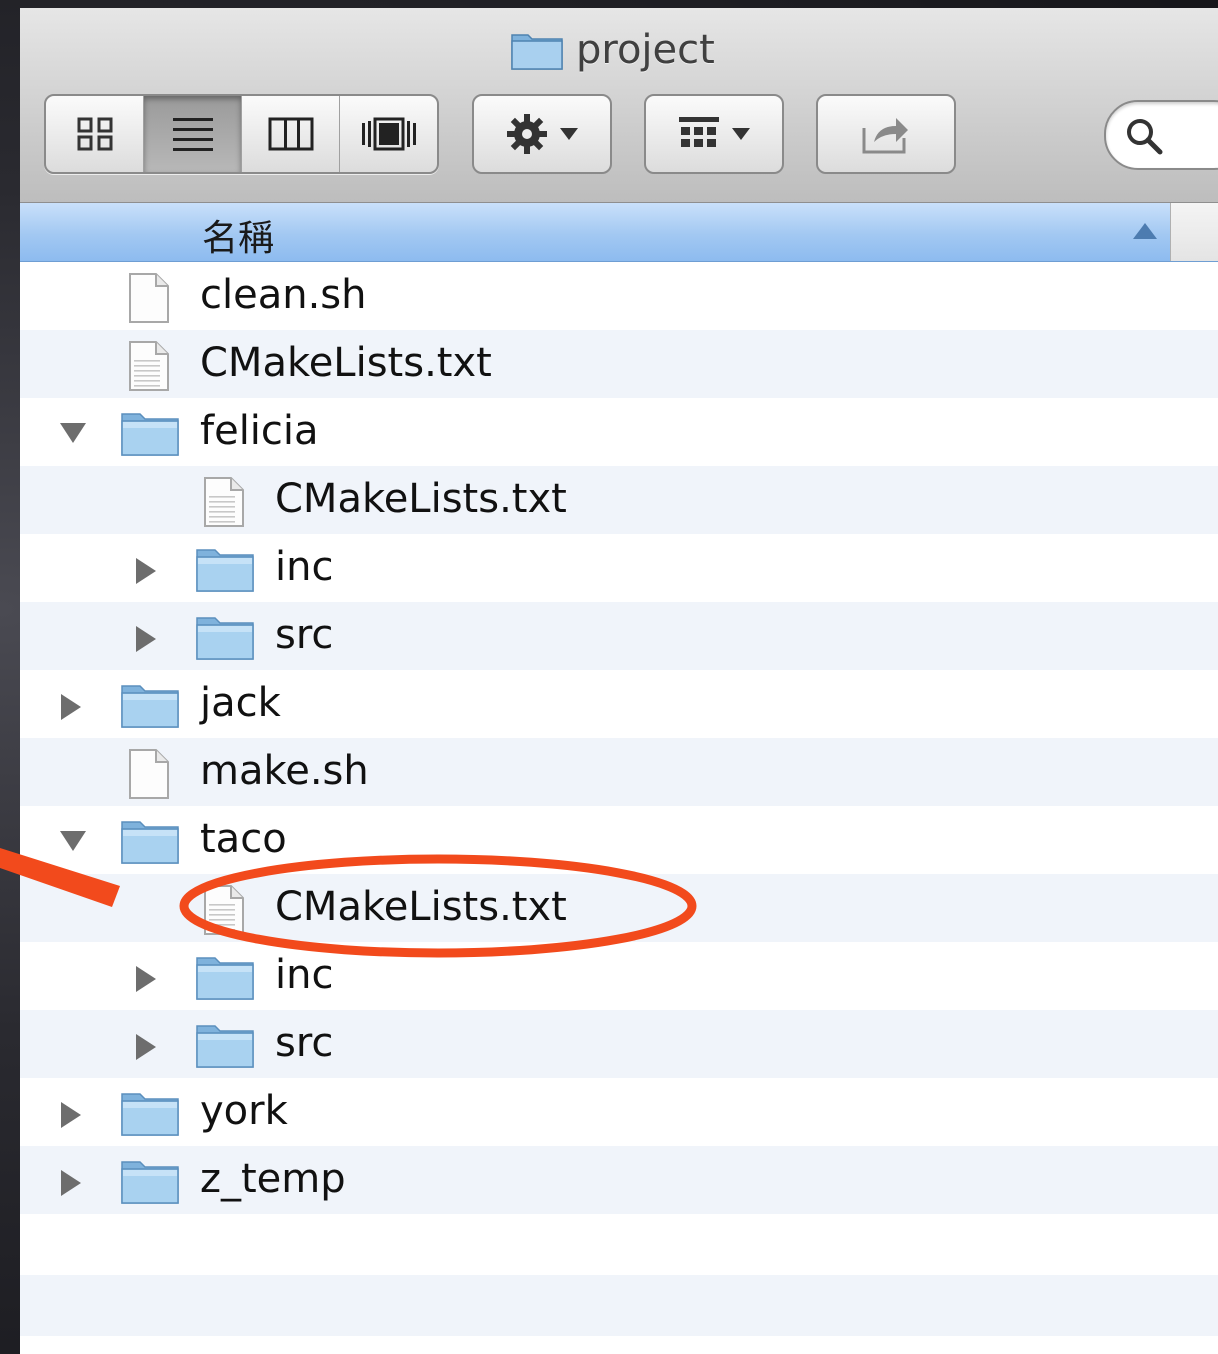 This screenshot has width=1218, height=1354. What do you see at coordinates (284, 771) in the screenshot?
I see `item-name: make.sh` at bounding box center [284, 771].